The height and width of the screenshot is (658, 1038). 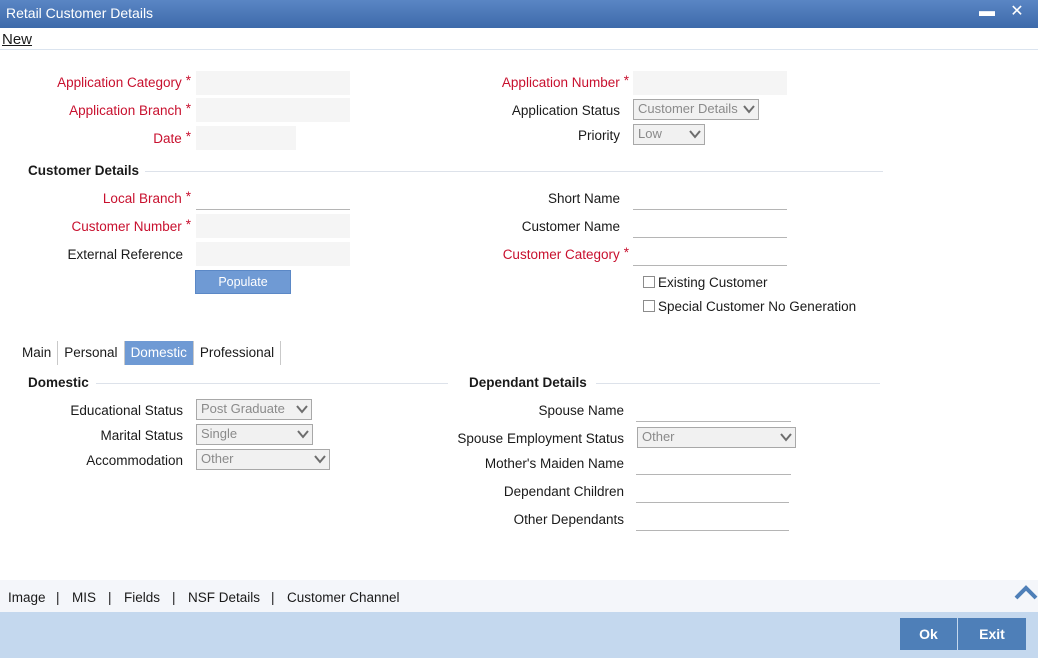 What do you see at coordinates (263, 459) in the screenshot?
I see `accommodation-select: Other` at bounding box center [263, 459].